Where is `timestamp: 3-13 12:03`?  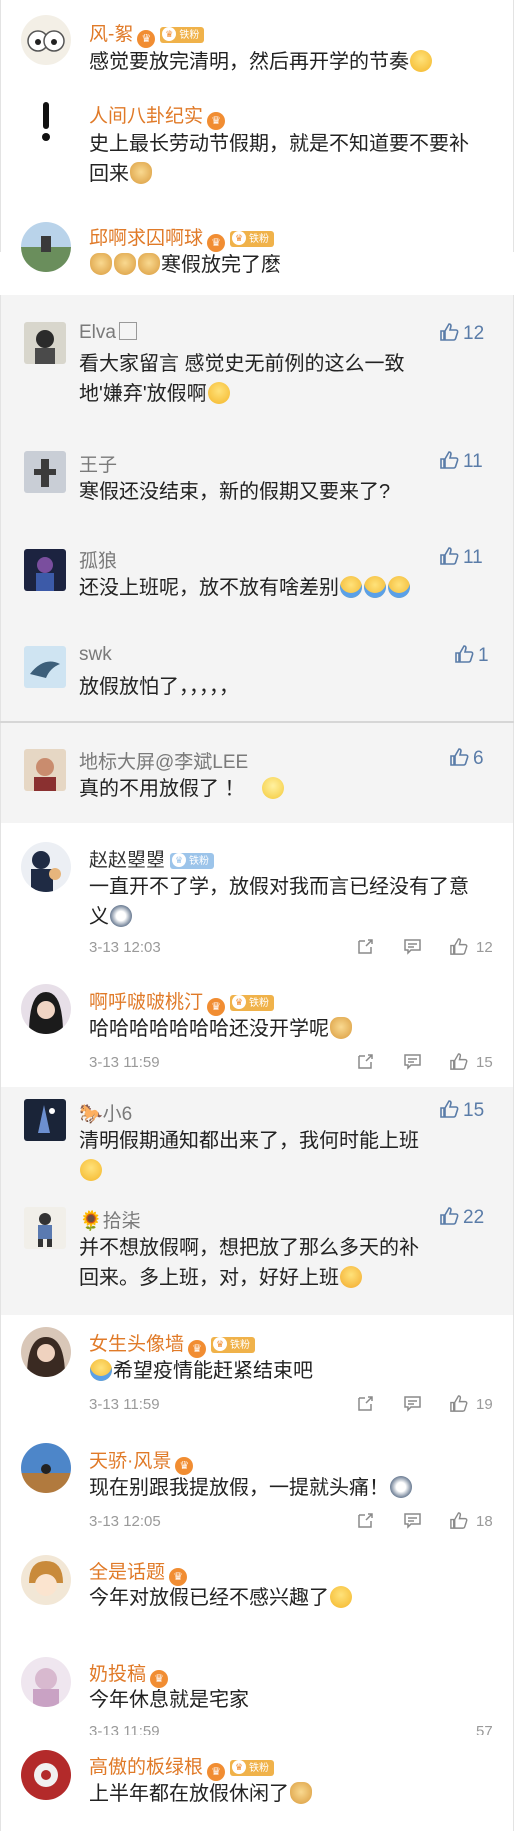
timestamp: 3-13 12:03 is located at coordinates (125, 947).